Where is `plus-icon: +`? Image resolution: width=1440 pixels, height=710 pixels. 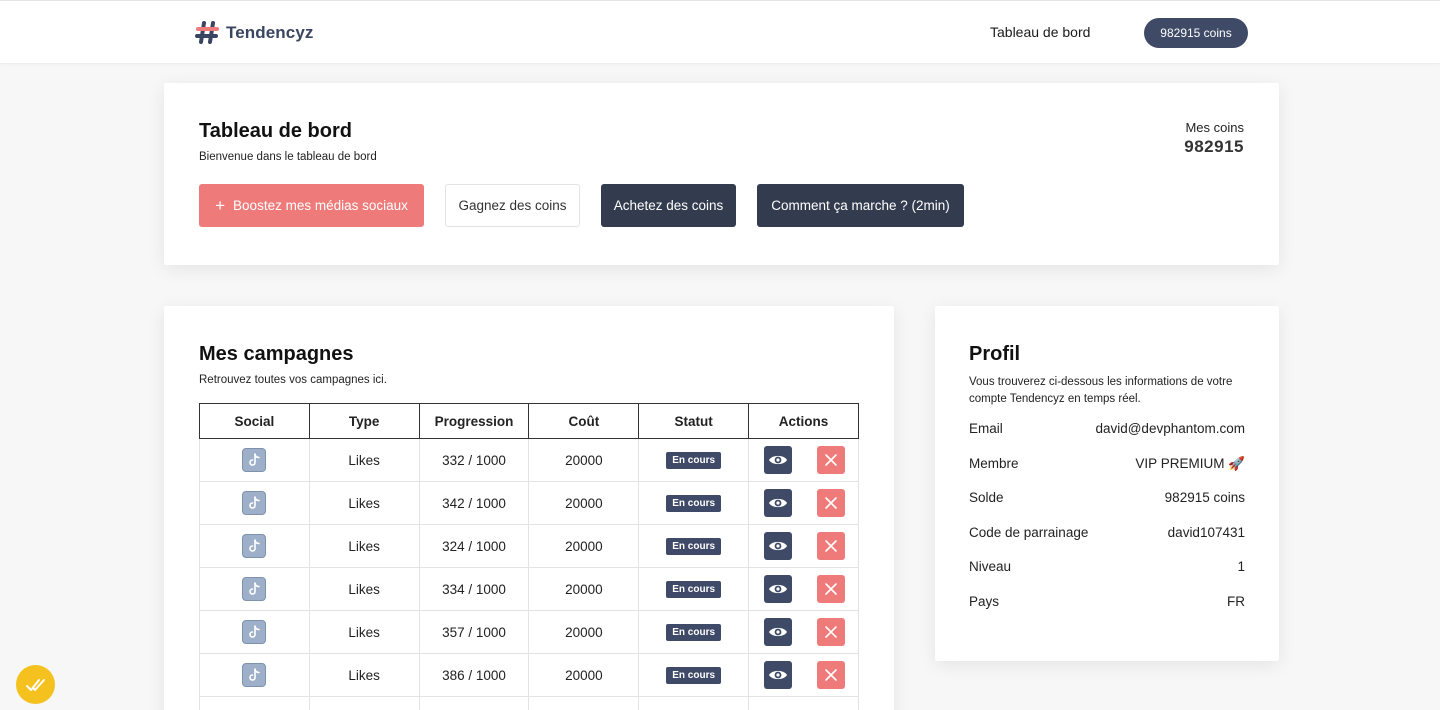
plus-icon: + is located at coordinates (220, 205).